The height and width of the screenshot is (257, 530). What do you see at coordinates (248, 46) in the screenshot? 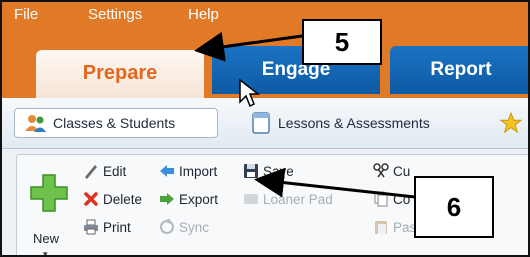
I see `callout-5-arrow` at bounding box center [248, 46].